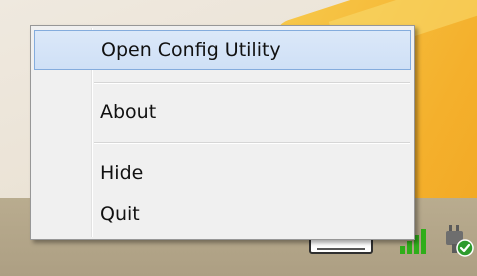 This screenshot has width=477, height=276. I want to click on menu-item-open-config-utility: Open Config Utility, so click(222, 50).